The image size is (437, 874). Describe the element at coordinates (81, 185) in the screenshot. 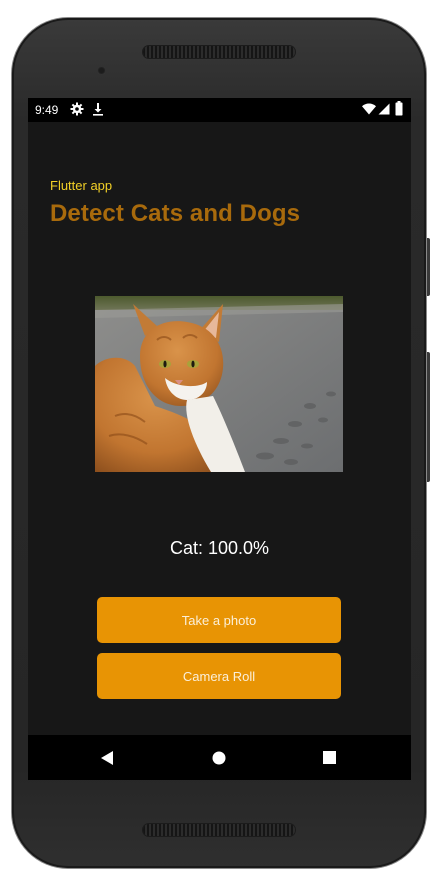

I see `app-subtitle: Flutter app` at that location.